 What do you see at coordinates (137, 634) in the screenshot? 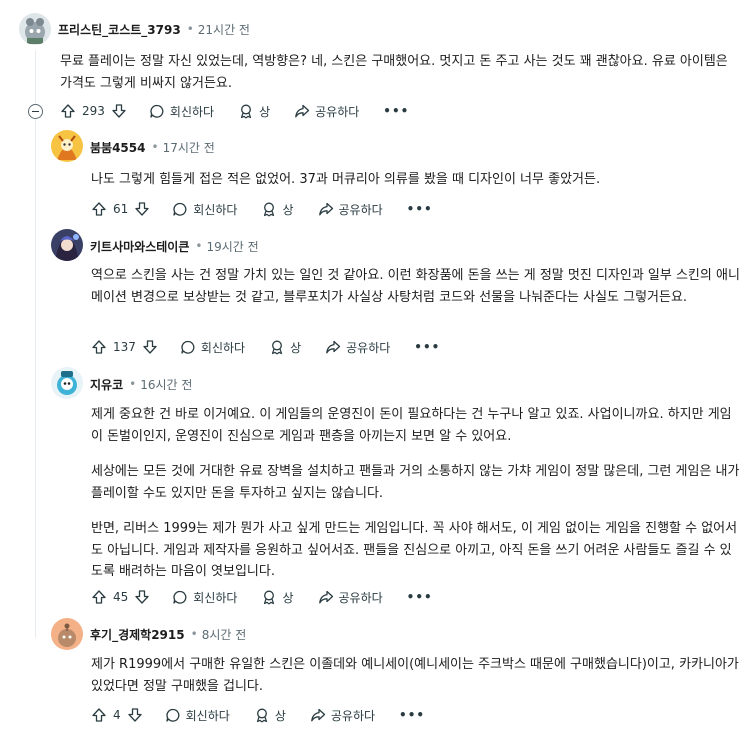
I see `author-name: 후기_경제학2915` at bounding box center [137, 634].